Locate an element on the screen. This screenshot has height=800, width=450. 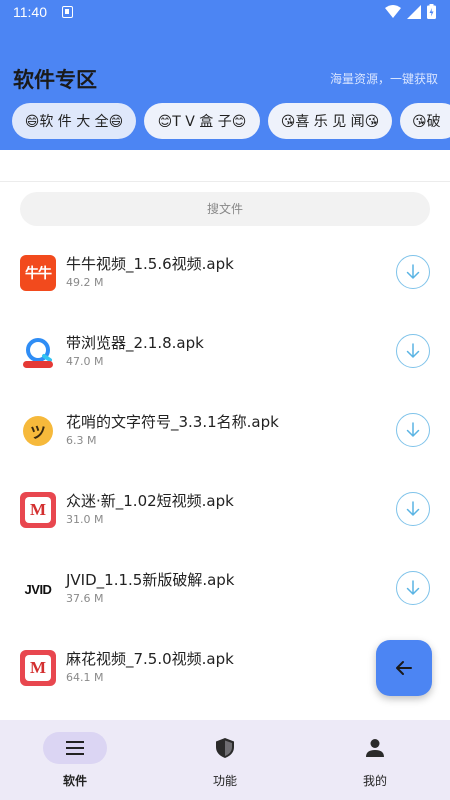
app-icon-text: JVID is located at coordinates (38, 589).